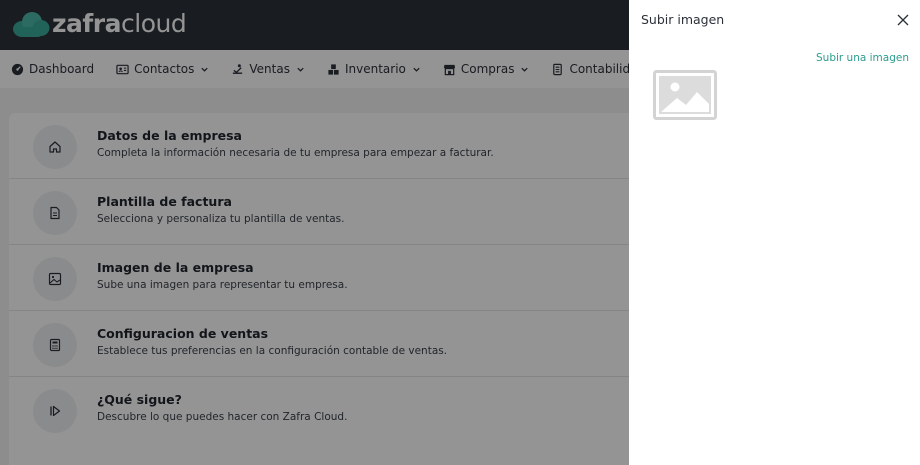 The width and height of the screenshot is (920, 465). I want to click on drawer-title: Subir imagen, so click(683, 19).